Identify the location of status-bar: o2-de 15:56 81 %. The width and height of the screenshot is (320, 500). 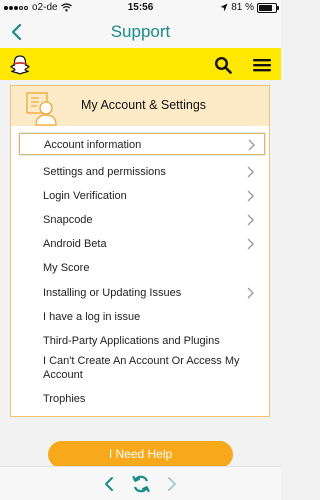
(140, 8).